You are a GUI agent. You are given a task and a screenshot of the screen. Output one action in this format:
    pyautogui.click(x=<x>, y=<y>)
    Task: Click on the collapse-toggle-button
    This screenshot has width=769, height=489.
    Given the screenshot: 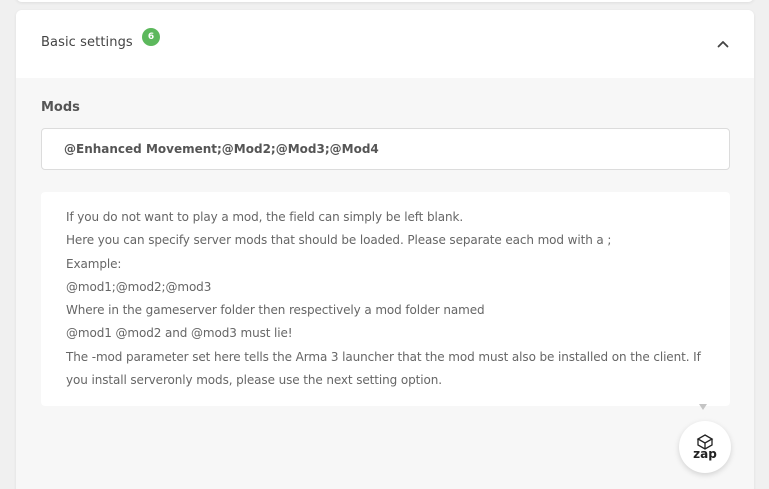 What is the action you would take?
    pyautogui.click(x=723, y=44)
    